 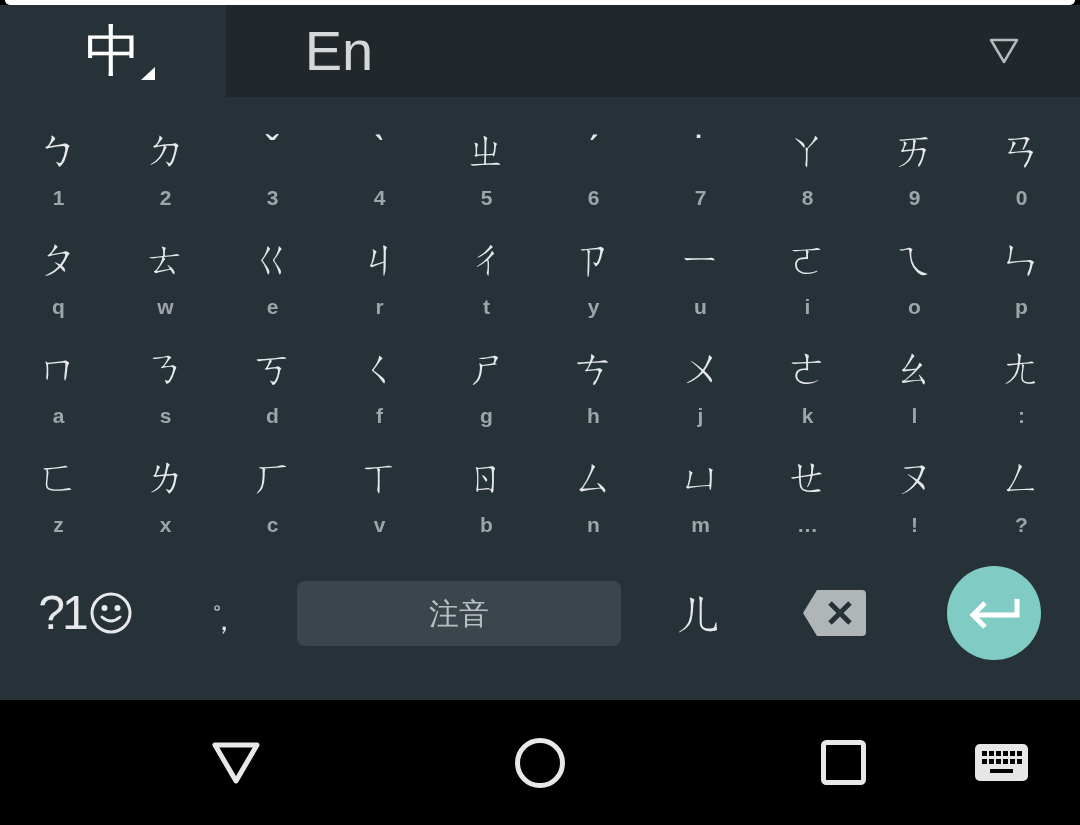 What do you see at coordinates (379, 386) in the screenshot?
I see `keyboard-key: ㄑ f` at bounding box center [379, 386].